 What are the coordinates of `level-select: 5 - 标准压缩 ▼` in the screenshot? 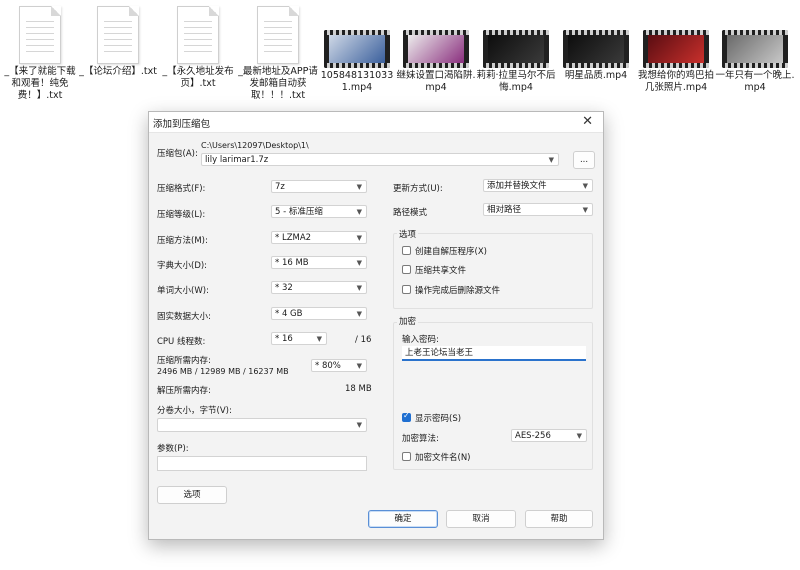 It's located at (319, 211).